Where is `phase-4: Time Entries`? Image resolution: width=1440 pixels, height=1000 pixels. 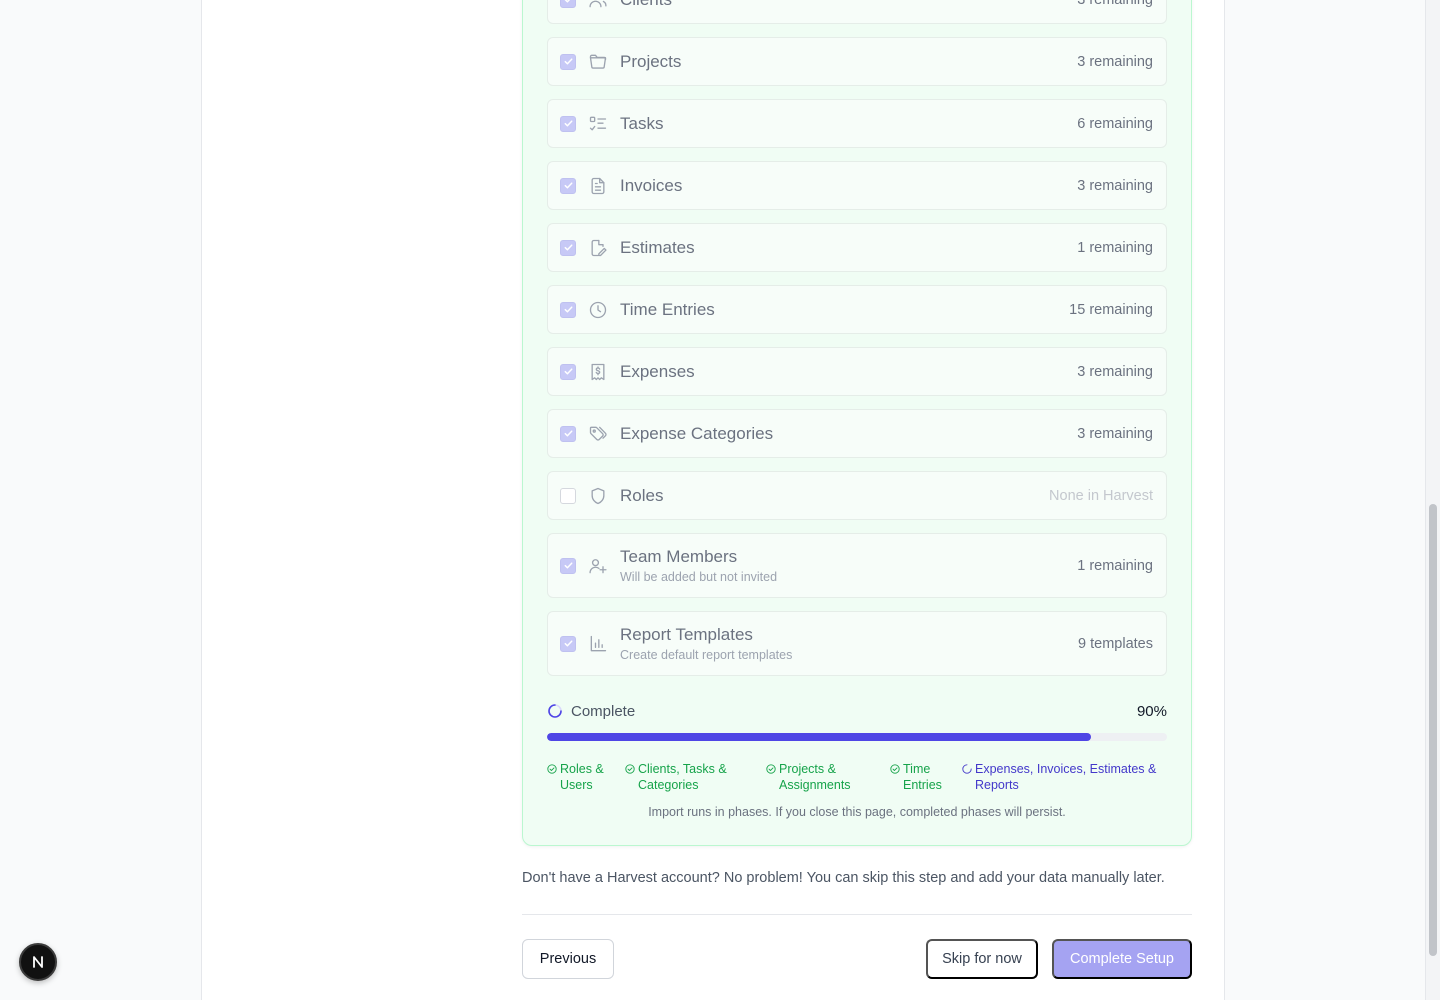
phase-4: Time Entries is located at coordinates (923, 777).